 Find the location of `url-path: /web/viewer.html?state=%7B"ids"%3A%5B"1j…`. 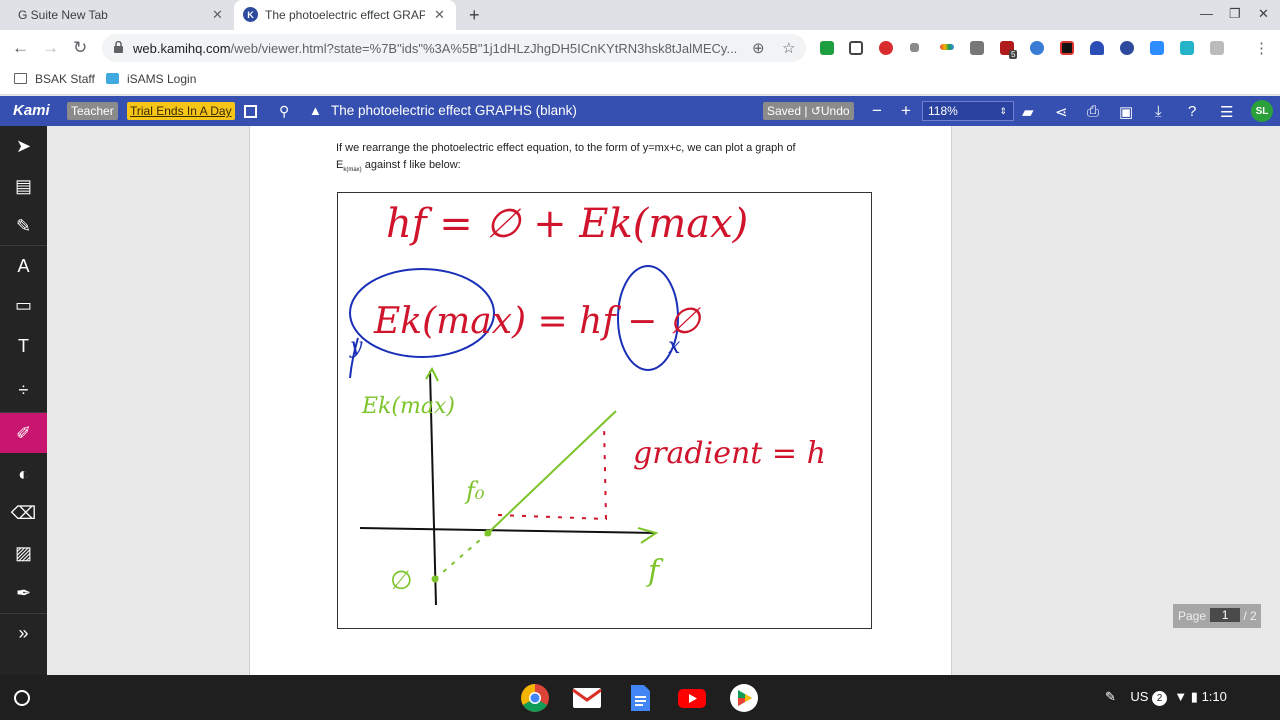

url-path: /web/viewer.html?state=%7B"ids"%3A%5B"1j… is located at coordinates (484, 48).